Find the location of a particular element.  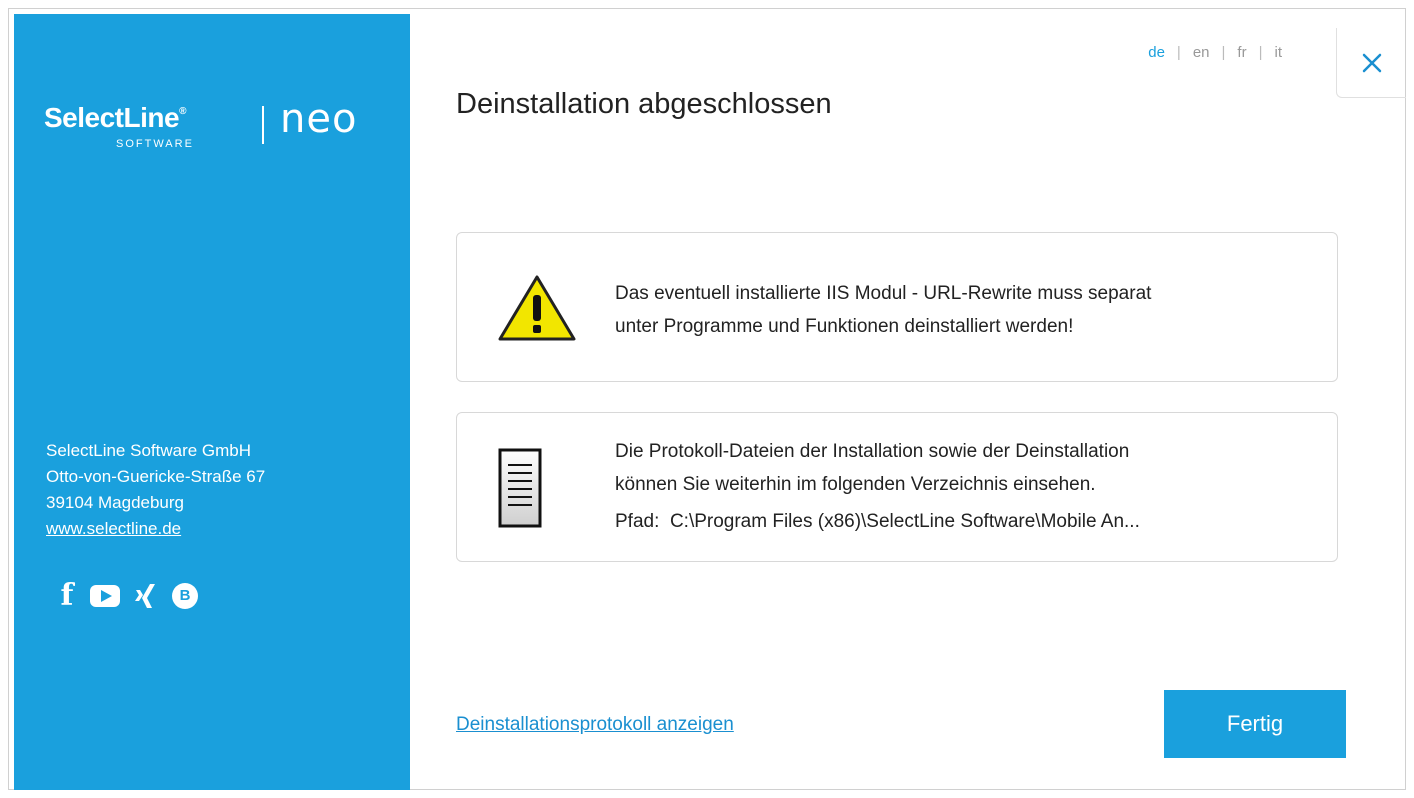

logo-product: neo is located at coordinates (319, 119).